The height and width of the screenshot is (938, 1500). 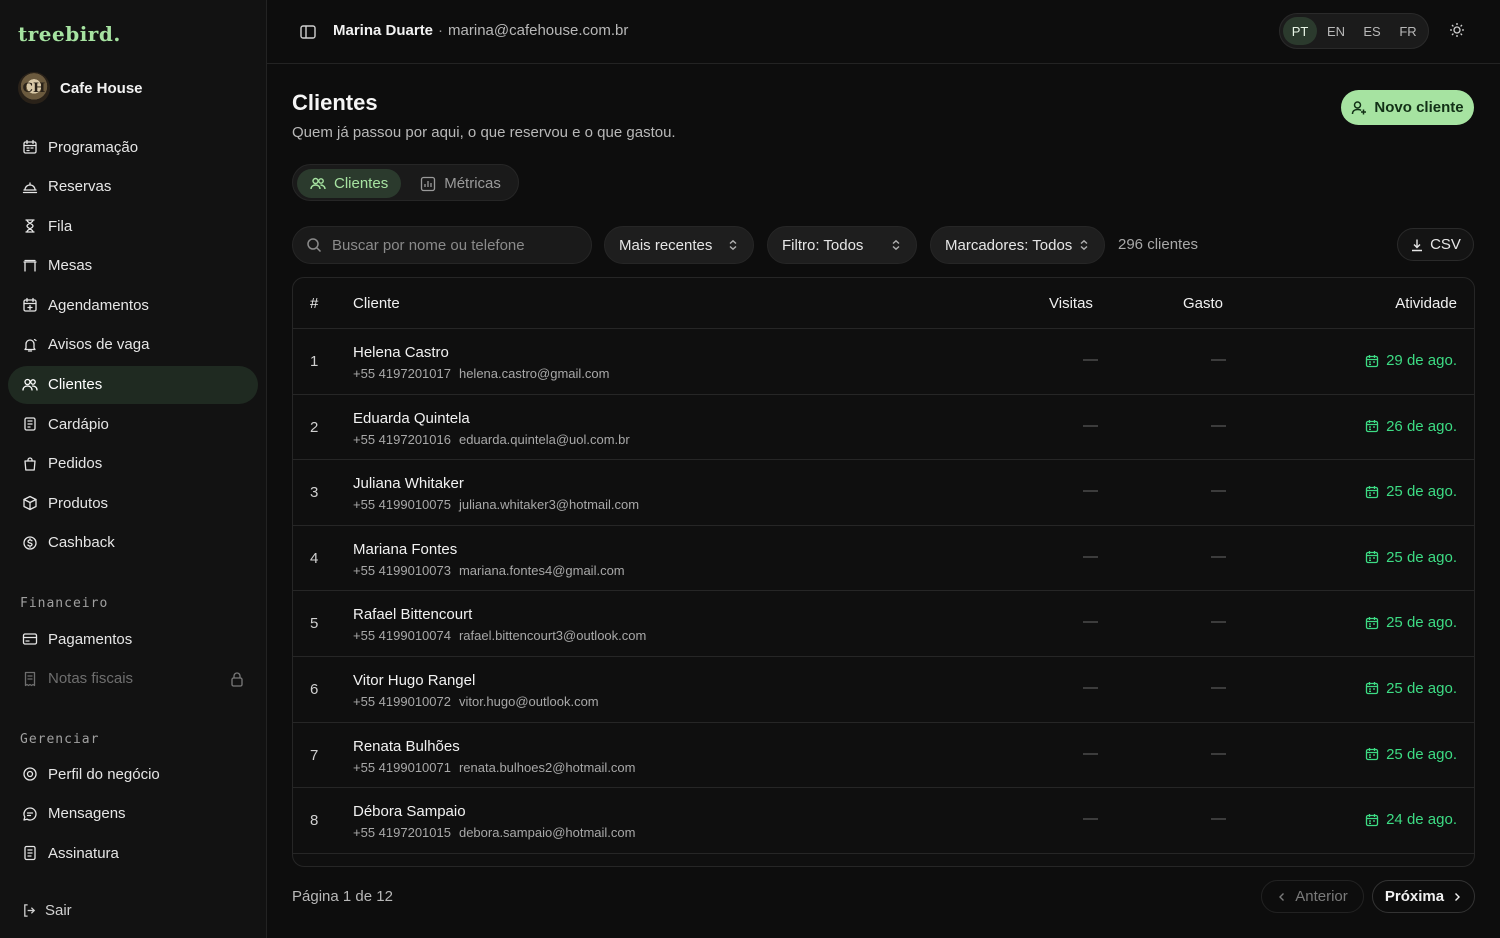 I want to click on client-email: vitor.hugo@outlook.com, so click(x=528, y=701).